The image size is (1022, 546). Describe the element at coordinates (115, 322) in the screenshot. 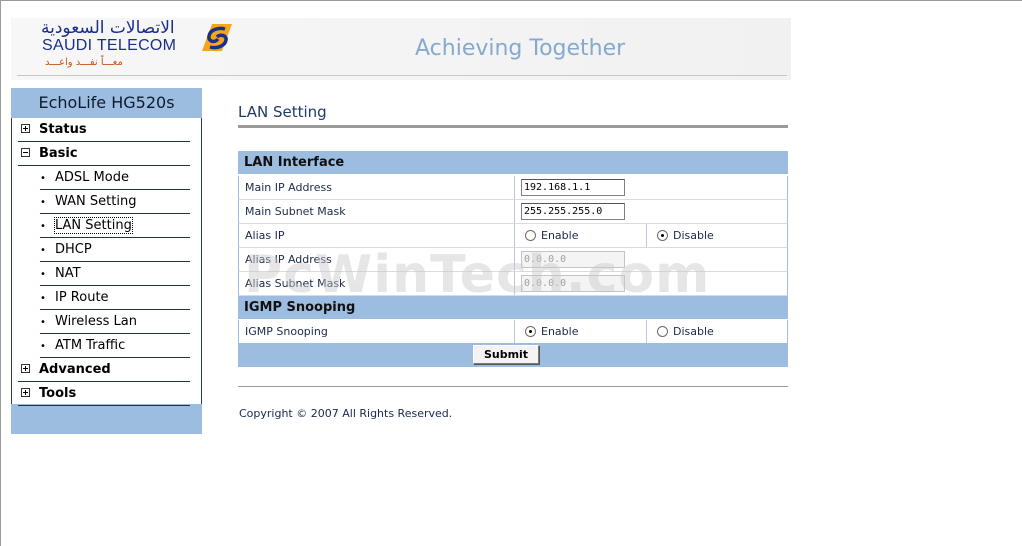

I see `sidebar-item-wireless-lan: • Wireless Lan` at that location.